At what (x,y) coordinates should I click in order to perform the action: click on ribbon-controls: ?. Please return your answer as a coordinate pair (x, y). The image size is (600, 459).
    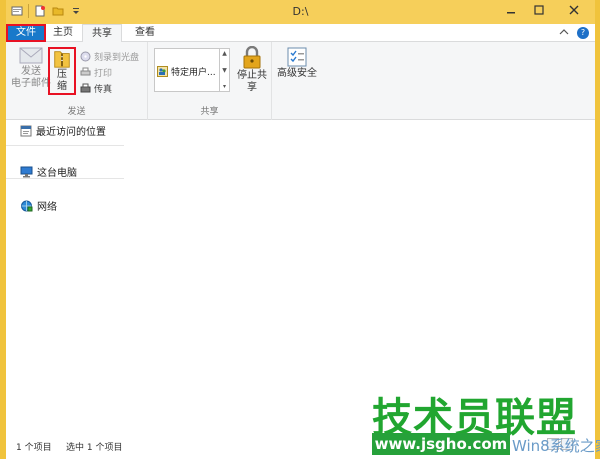
    Looking at the image, I should click on (574, 33).